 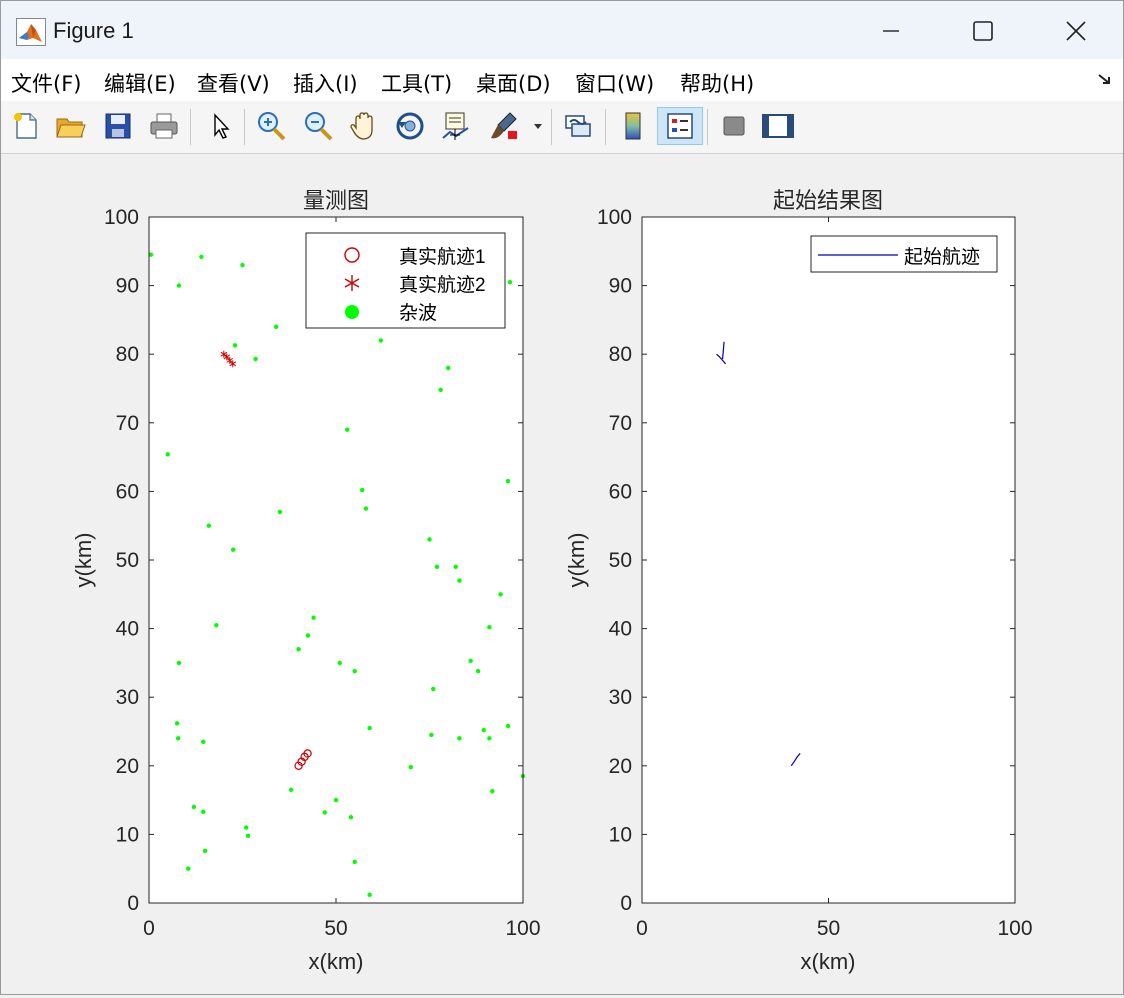 I want to click on title-bar: Figure 1, so click(x=562, y=30).